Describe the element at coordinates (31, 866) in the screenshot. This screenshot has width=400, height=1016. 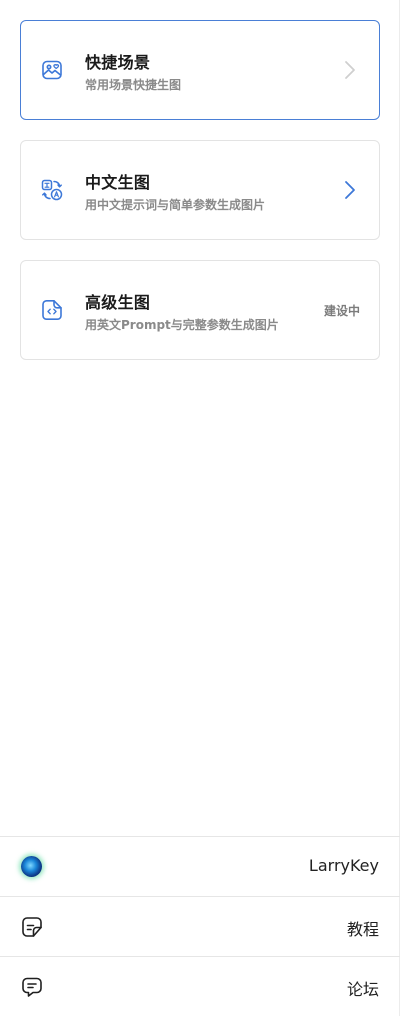
I see `avatar` at that location.